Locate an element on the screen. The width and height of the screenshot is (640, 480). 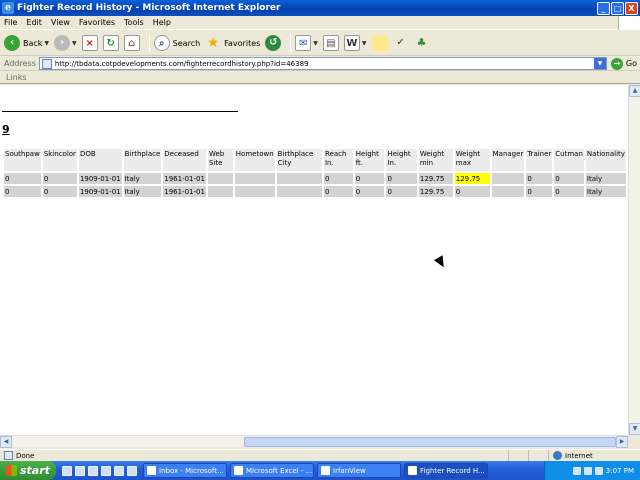
spellcheck-icon: ✓ is located at coordinates (400, 42).